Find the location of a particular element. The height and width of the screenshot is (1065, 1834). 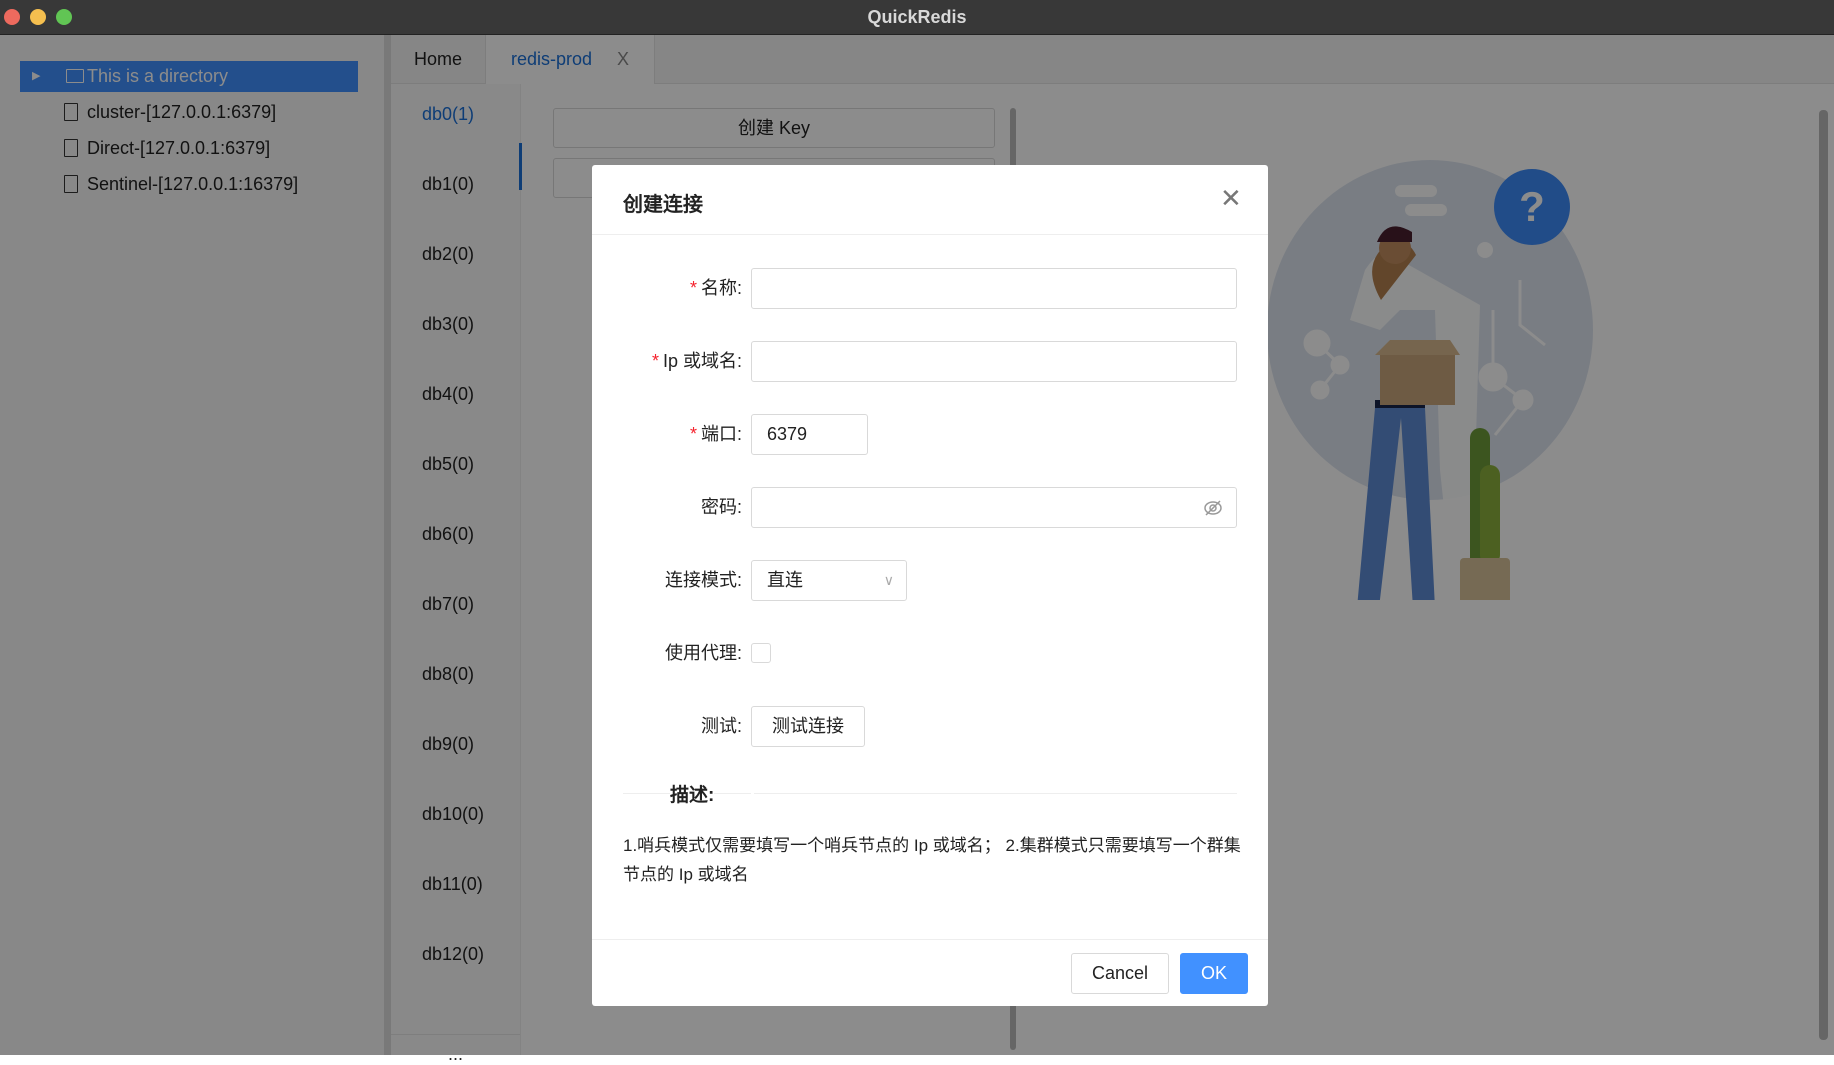

host-input is located at coordinates (994, 361).